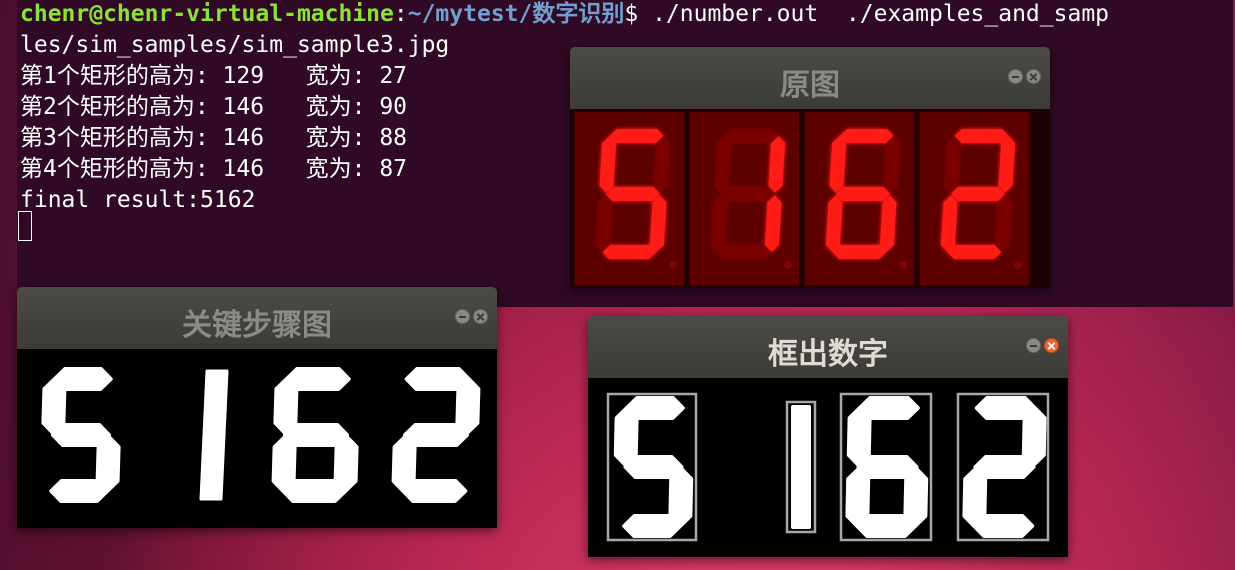 This screenshot has width=1235, height=570. I want to click on prompt-user: chenr@chenr-virtual-machine, so click(207, 14).